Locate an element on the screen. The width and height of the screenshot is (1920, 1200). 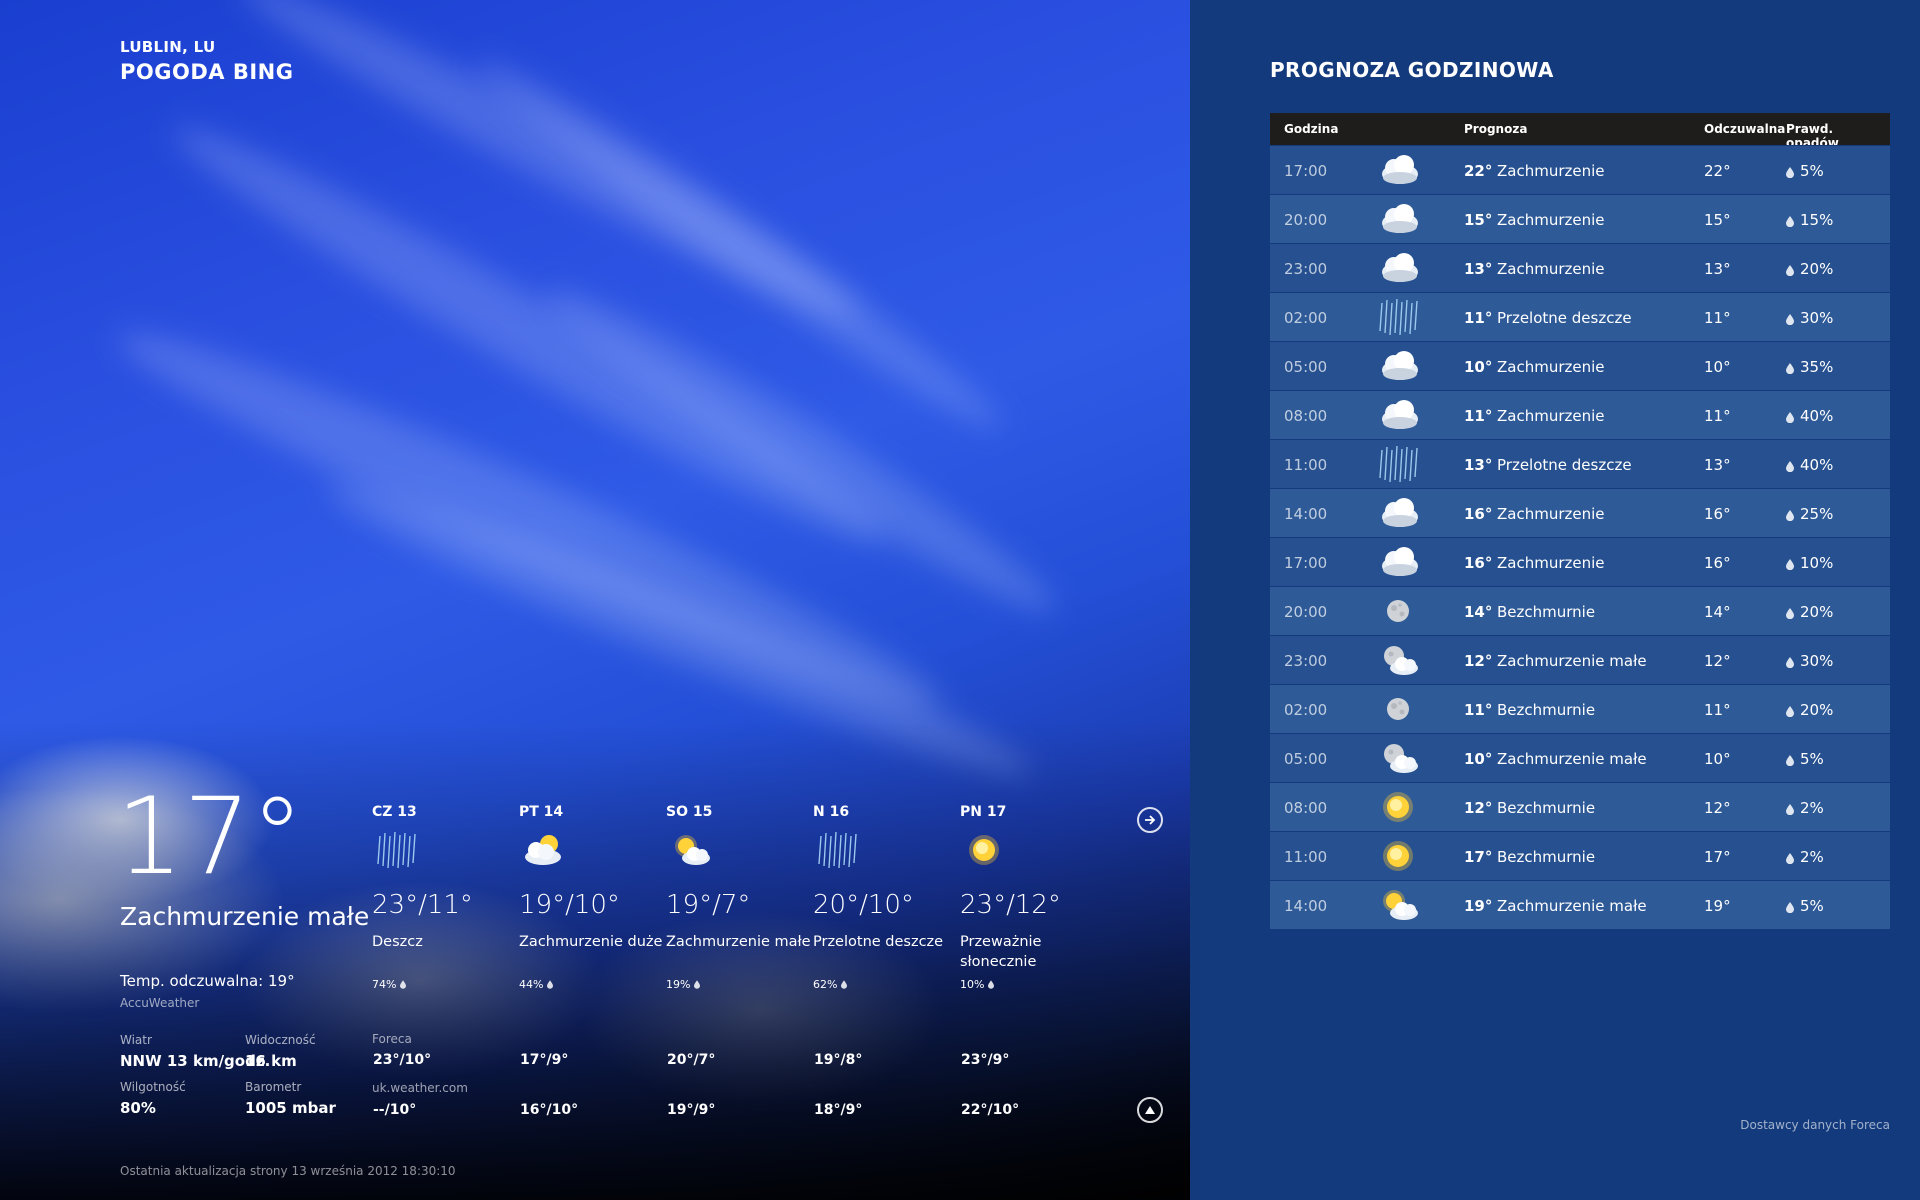
hourly-row: 20:00 14° Bezchmurnie 14° 20% is located at coordinates (1580, 610).